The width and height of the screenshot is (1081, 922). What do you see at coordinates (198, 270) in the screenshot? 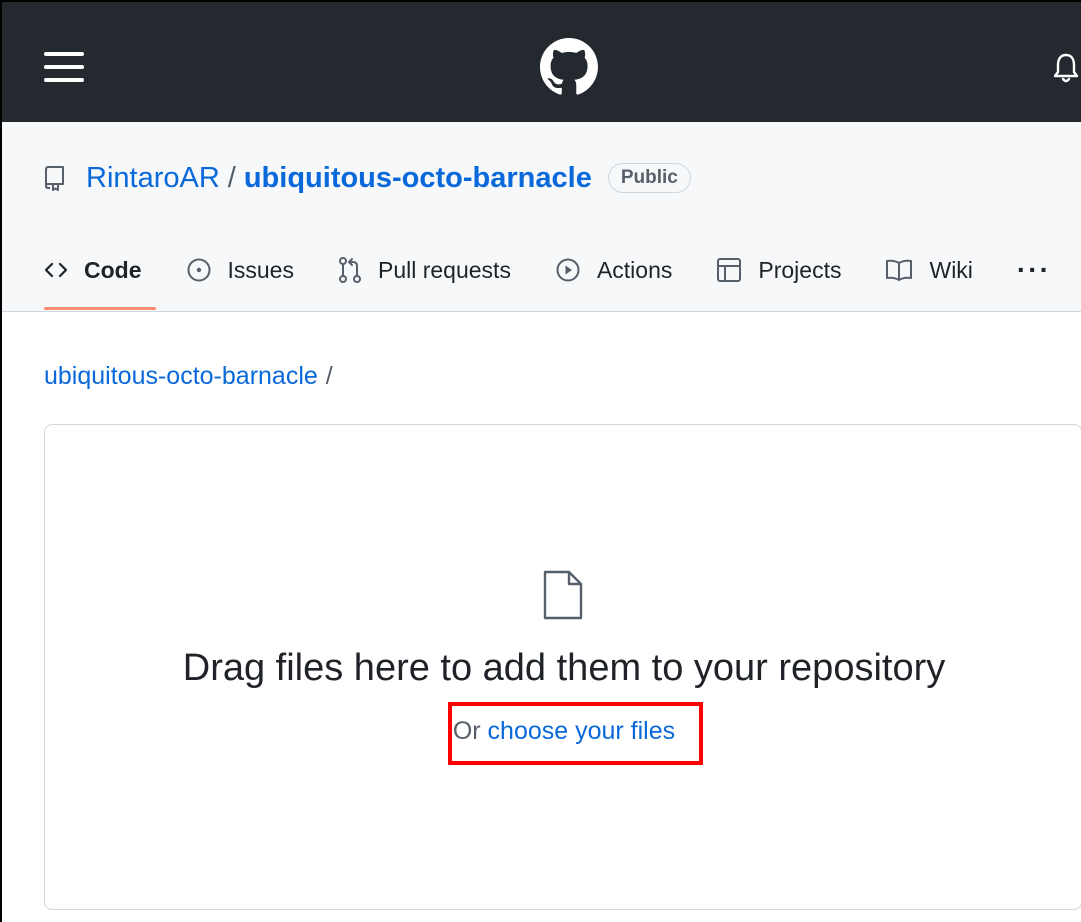
I see `issue-opened-icon` at bounding box center [198, 270].